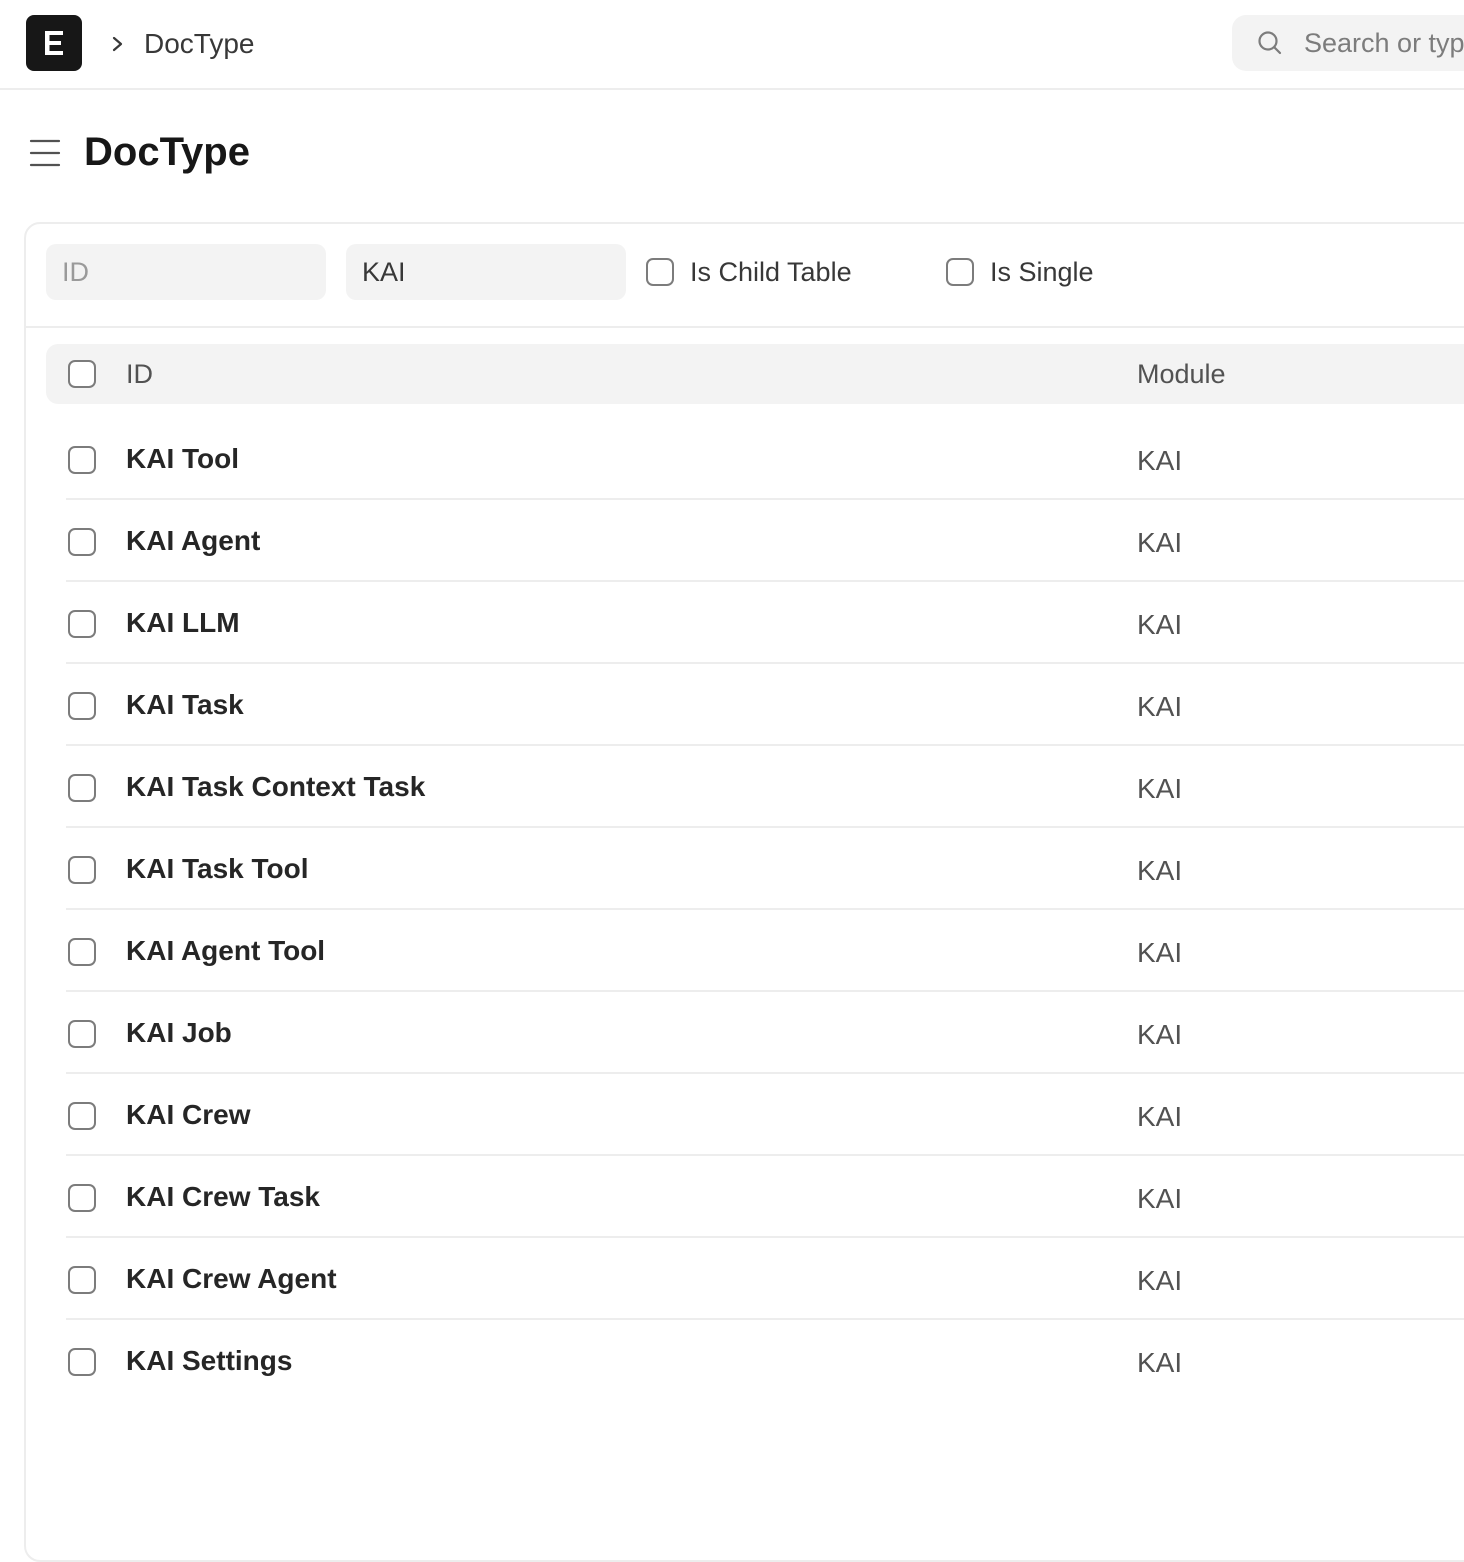 Image resolution: width=1464 pixels, height=1562 pixels. Describe the element at coordinates (186, 272) in the screenshot. I see `id-filter-input` at that location.